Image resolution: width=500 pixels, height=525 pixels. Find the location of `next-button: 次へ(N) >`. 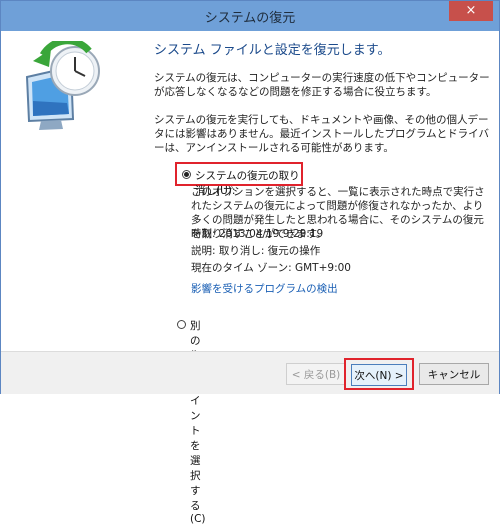

next-button: 次へ(N) > is located at coordinates (379, 375).